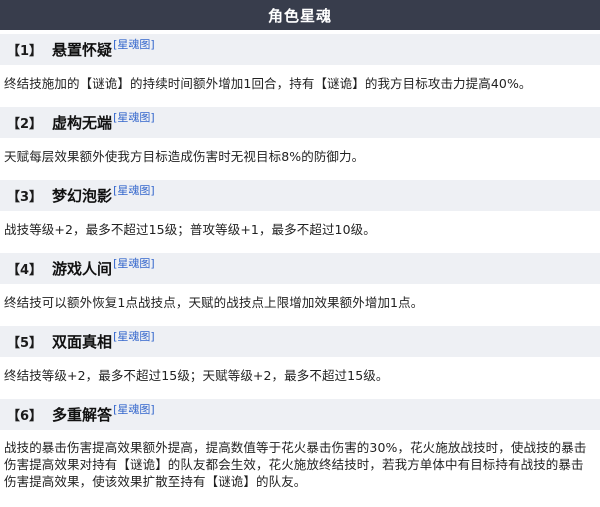  I want to click on eidolon-number: 【2】, so click(25, 124).